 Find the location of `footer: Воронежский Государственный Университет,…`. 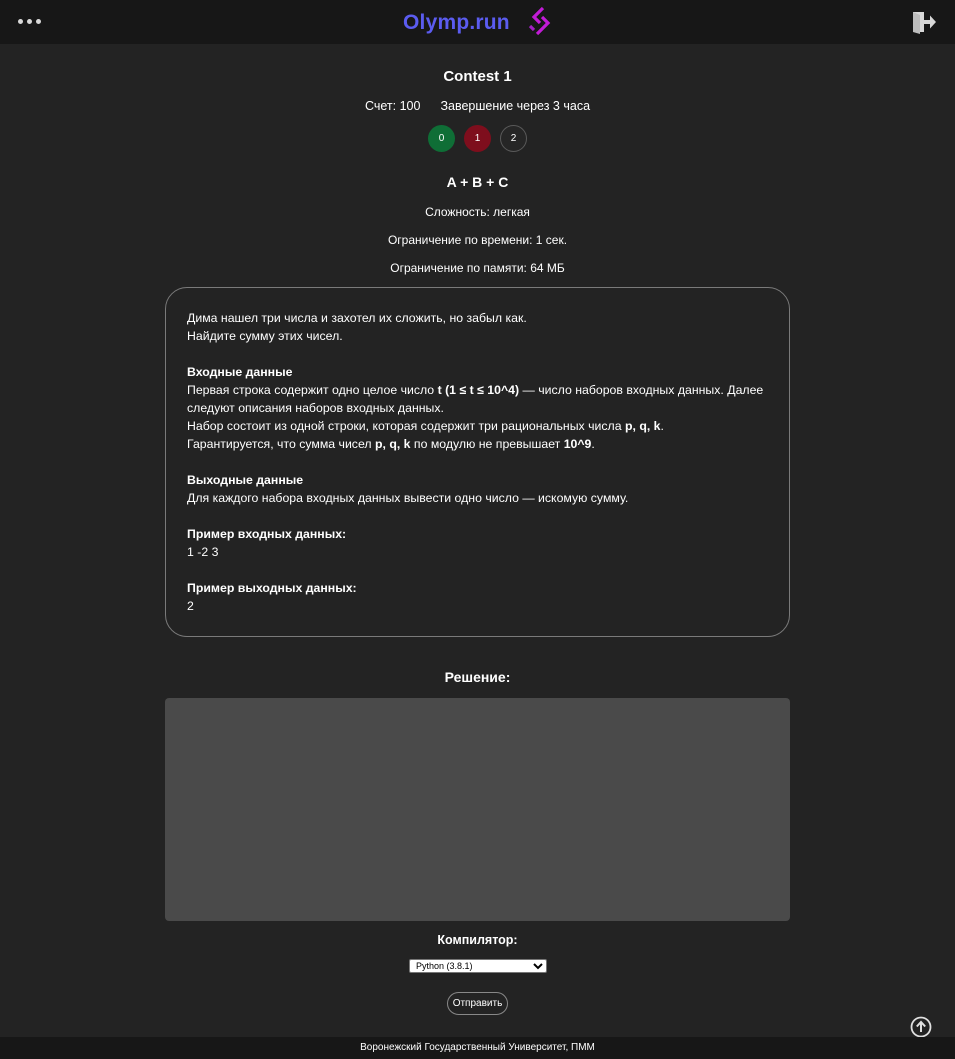

footer: Воронежский Государственный Университет,… is located at coordinates (477, 1048).